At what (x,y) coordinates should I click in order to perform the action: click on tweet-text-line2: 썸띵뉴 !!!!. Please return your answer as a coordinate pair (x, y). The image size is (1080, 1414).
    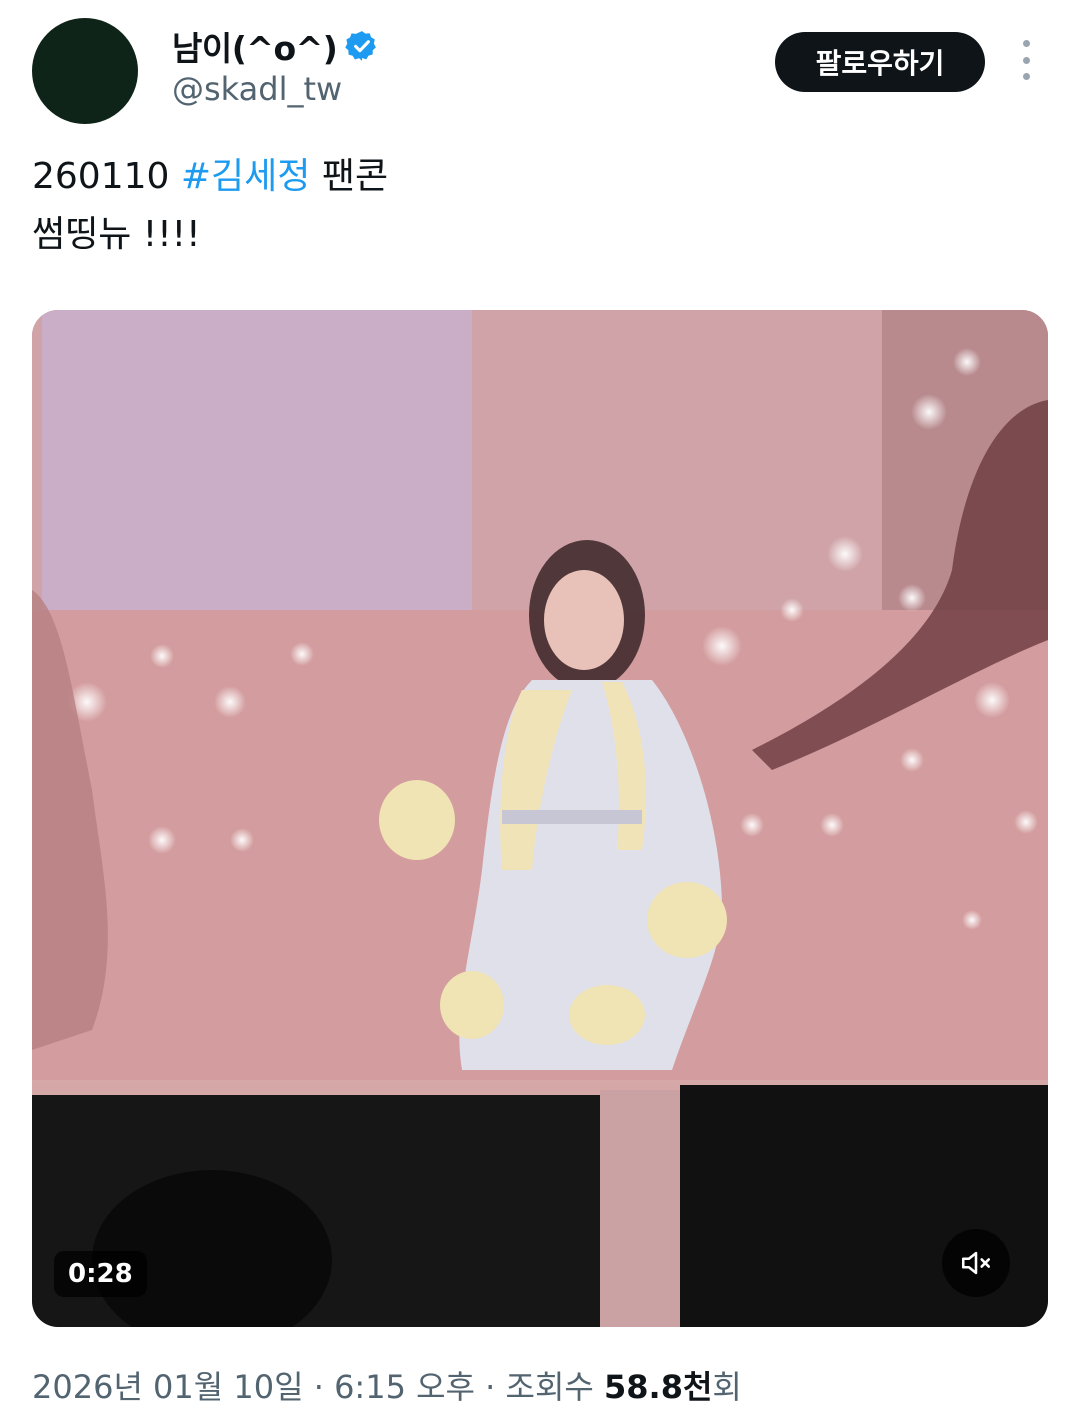
    Looking at the image, I should click on (116, 234).